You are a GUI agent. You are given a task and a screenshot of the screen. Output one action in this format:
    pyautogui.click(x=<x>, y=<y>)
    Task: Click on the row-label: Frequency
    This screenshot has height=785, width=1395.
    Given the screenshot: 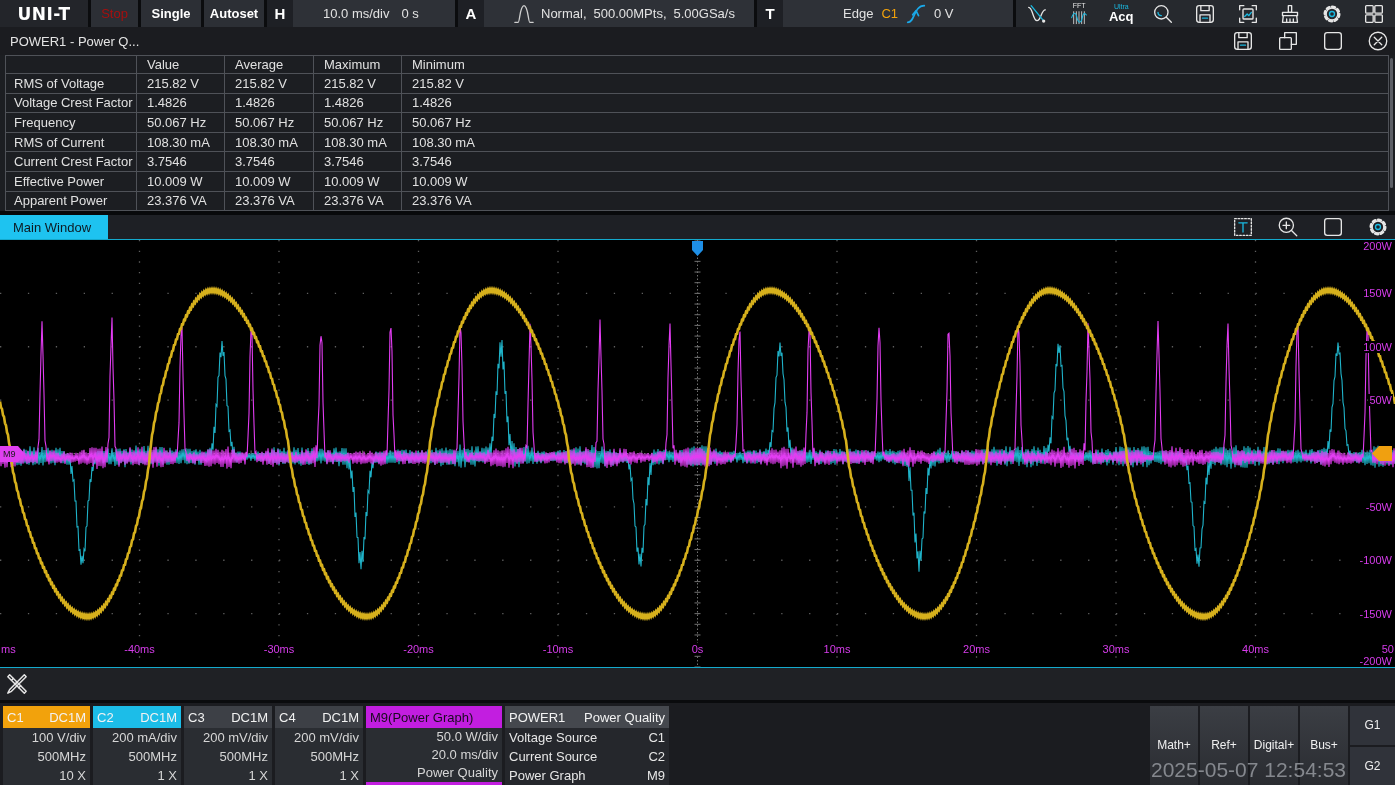 What is the action you would take?
    pyautogui.click(x=71, y=122)
    